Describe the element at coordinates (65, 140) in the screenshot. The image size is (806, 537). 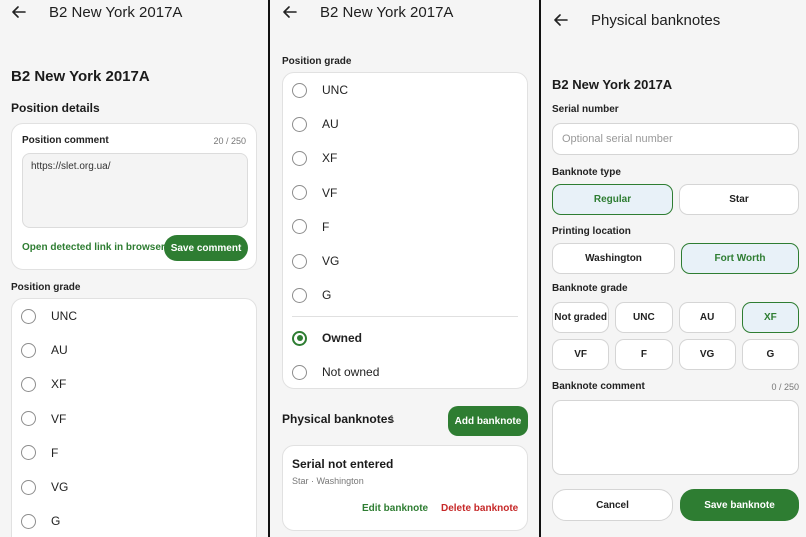
I see `comment-label: Position comment` at that location.